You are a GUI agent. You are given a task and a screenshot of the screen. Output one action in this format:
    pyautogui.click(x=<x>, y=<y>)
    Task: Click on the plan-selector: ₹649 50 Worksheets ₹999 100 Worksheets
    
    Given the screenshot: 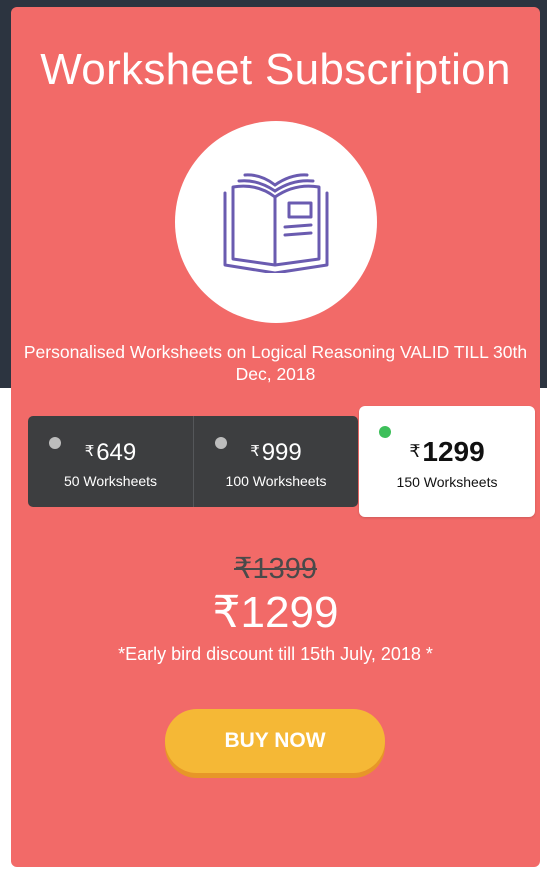 What is the action you would take?
    pyautogui.click(x=193, y=461)
    